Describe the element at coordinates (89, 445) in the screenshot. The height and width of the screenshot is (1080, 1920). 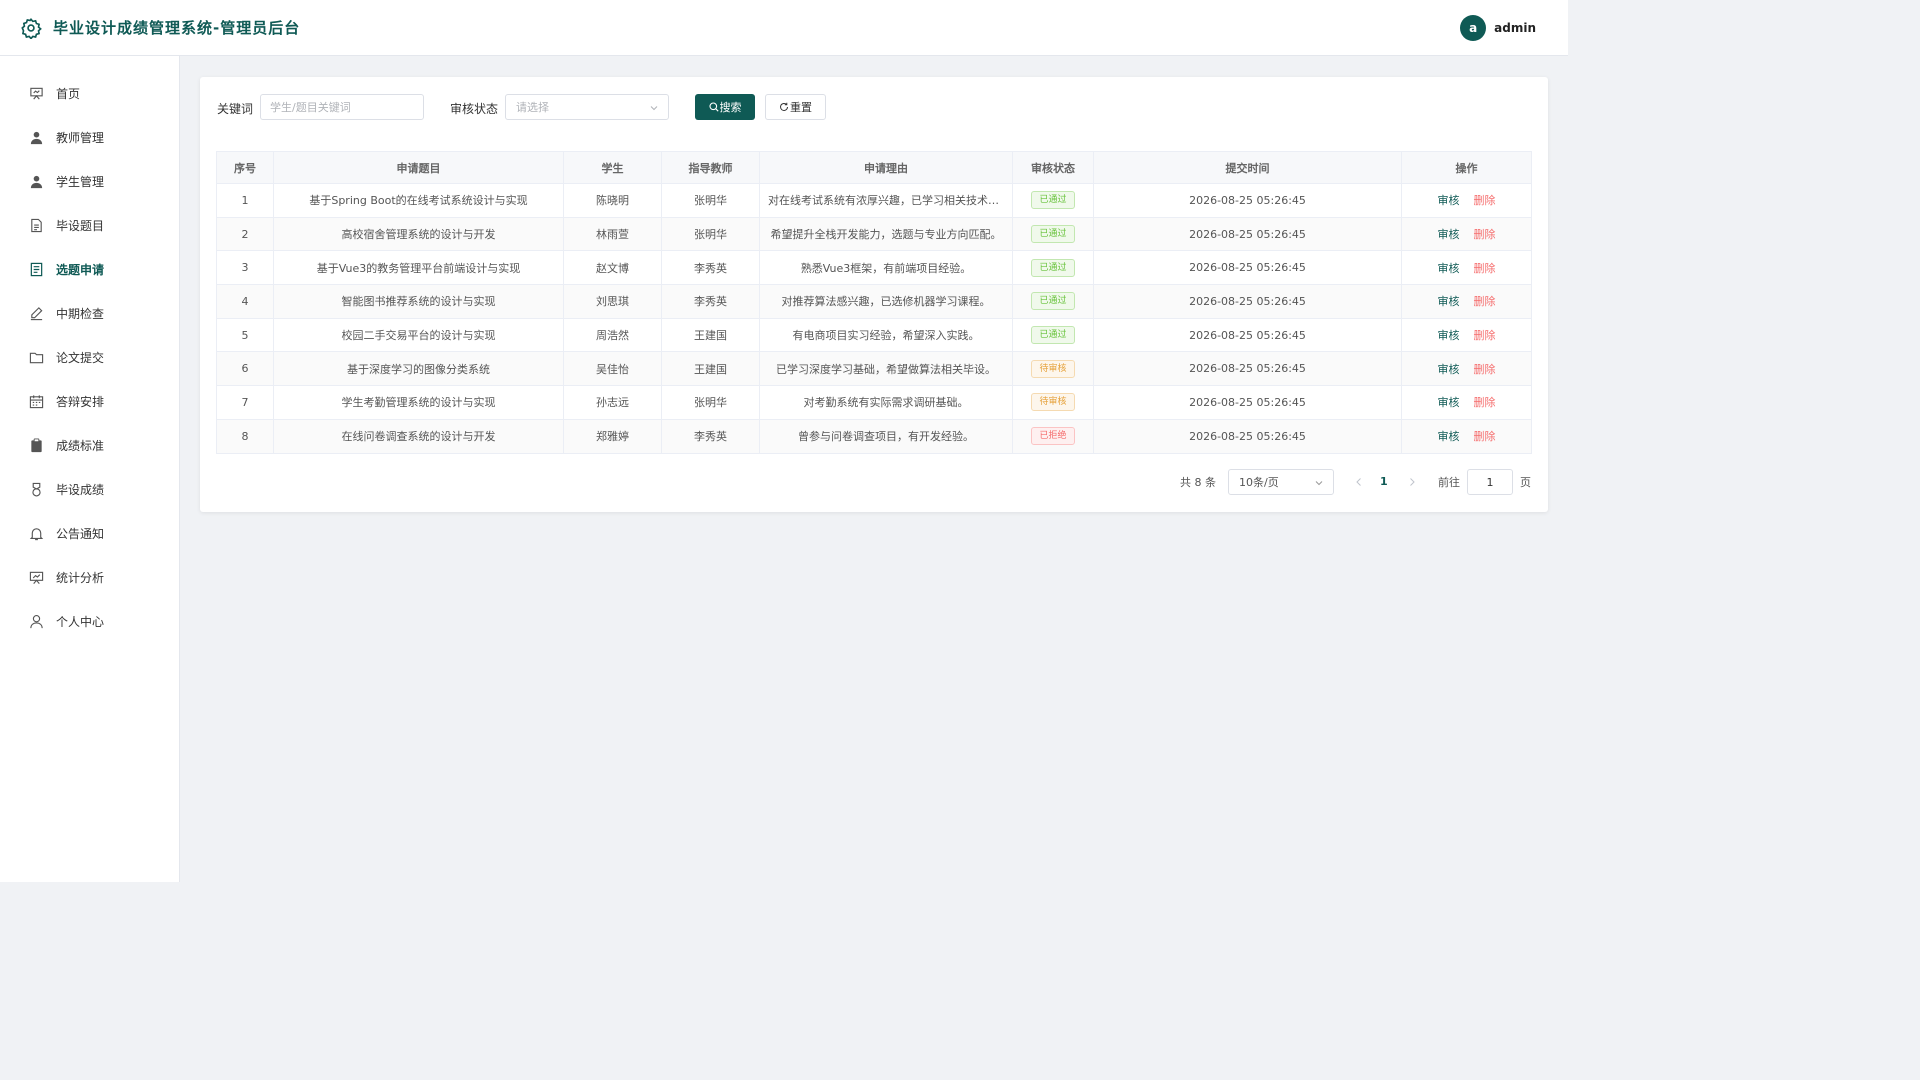
I see `sidebar-item-grade-standards: 成绩标准` at that location.